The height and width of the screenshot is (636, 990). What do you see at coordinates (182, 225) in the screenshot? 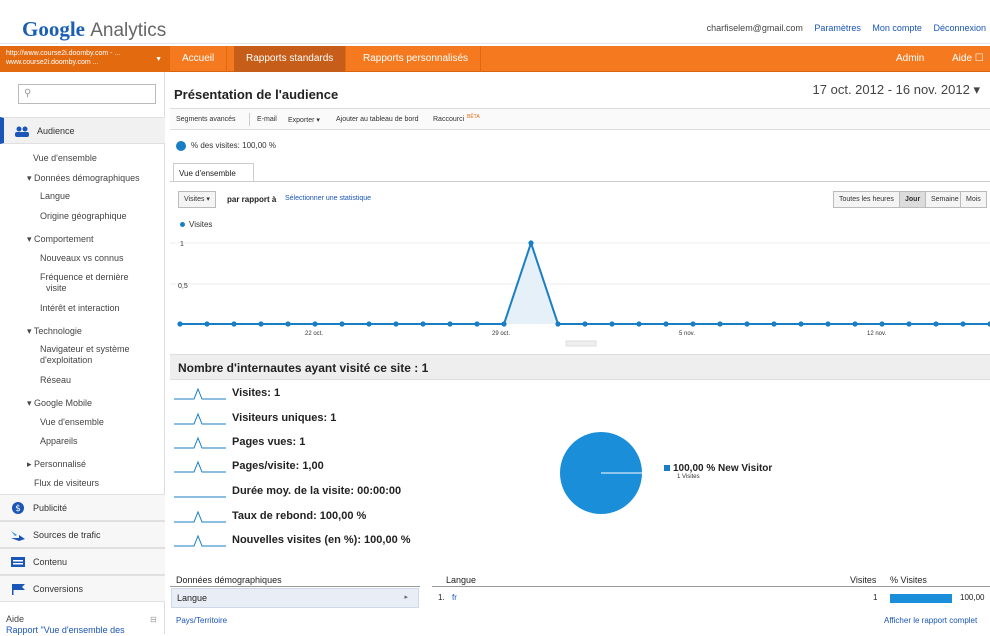
I see `legend-dot` at bounding box center [182, 225].